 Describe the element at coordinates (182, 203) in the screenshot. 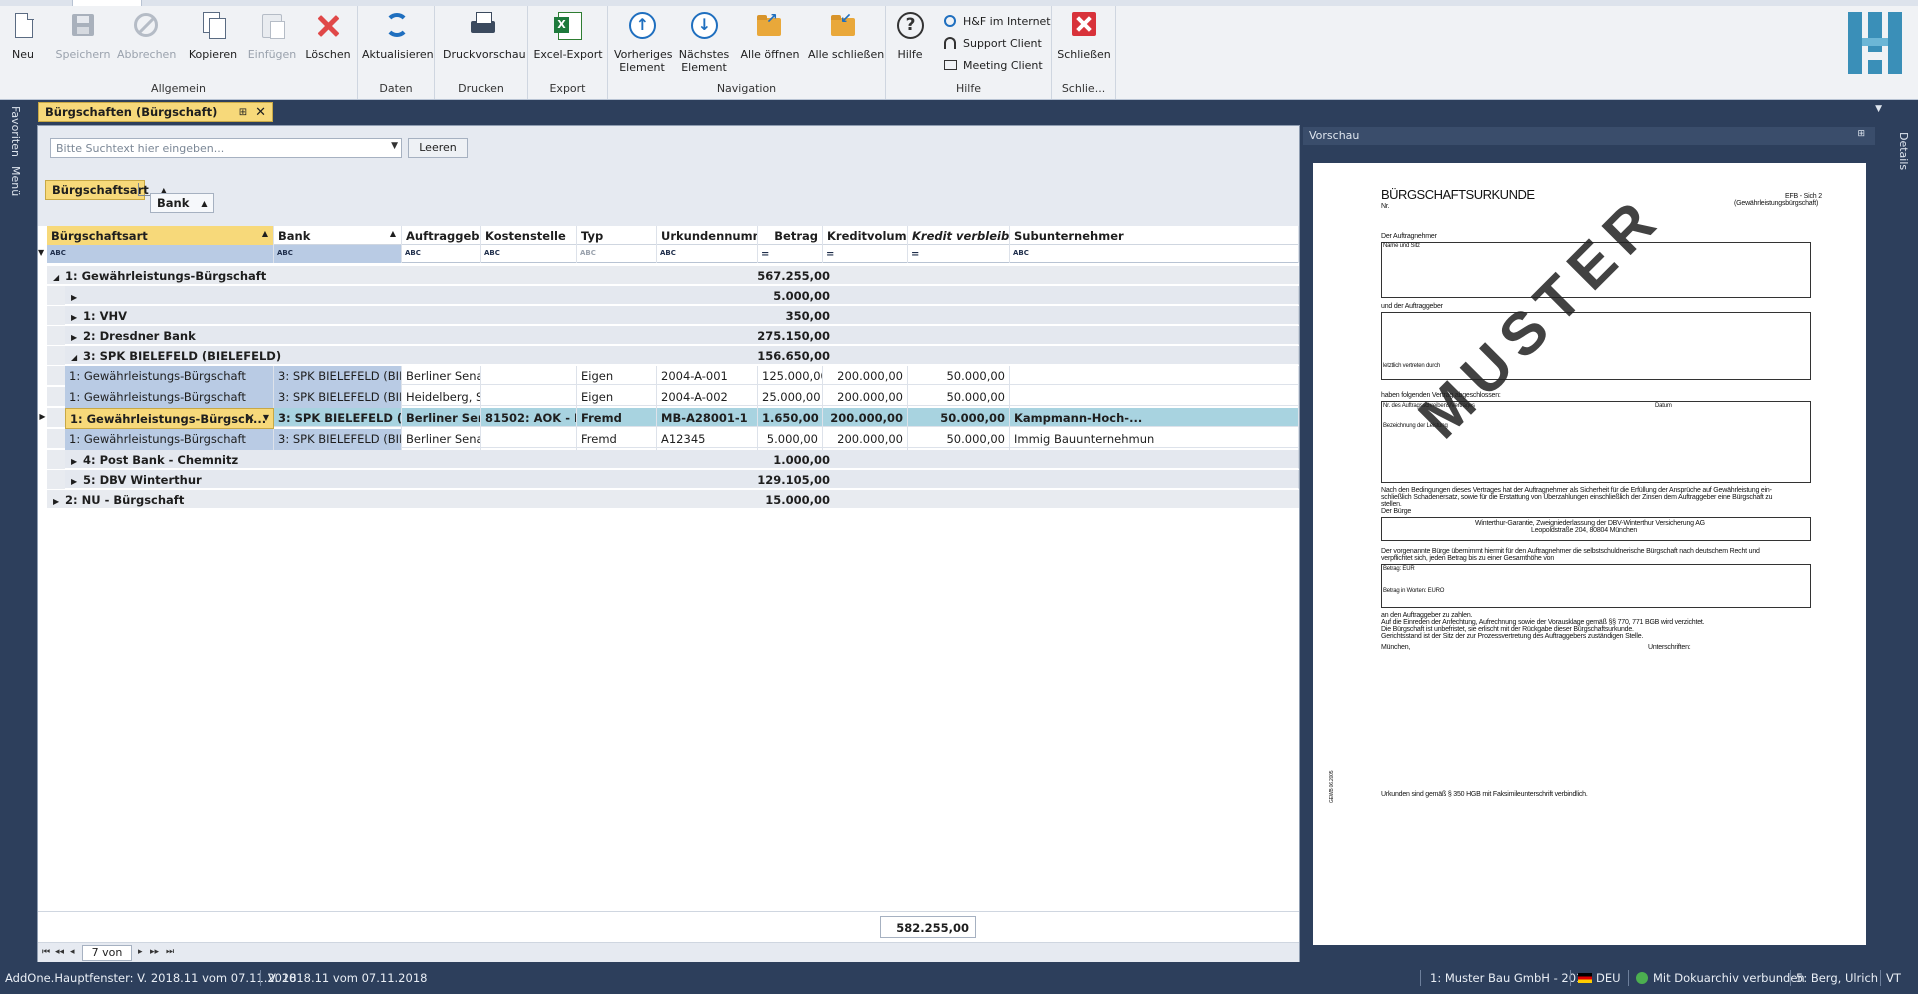

I see `group-chip-bank: Bank ▲` at that location.